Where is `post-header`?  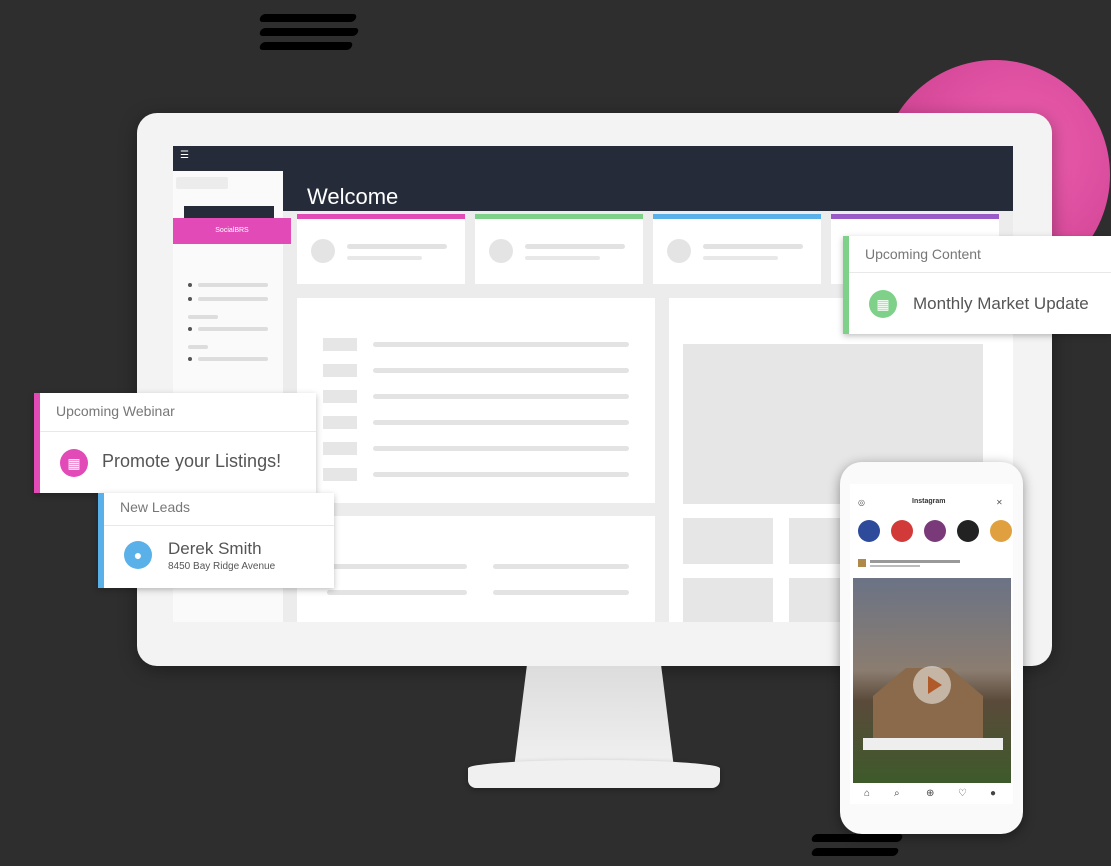
post-header is located at coordinates (918, 564).